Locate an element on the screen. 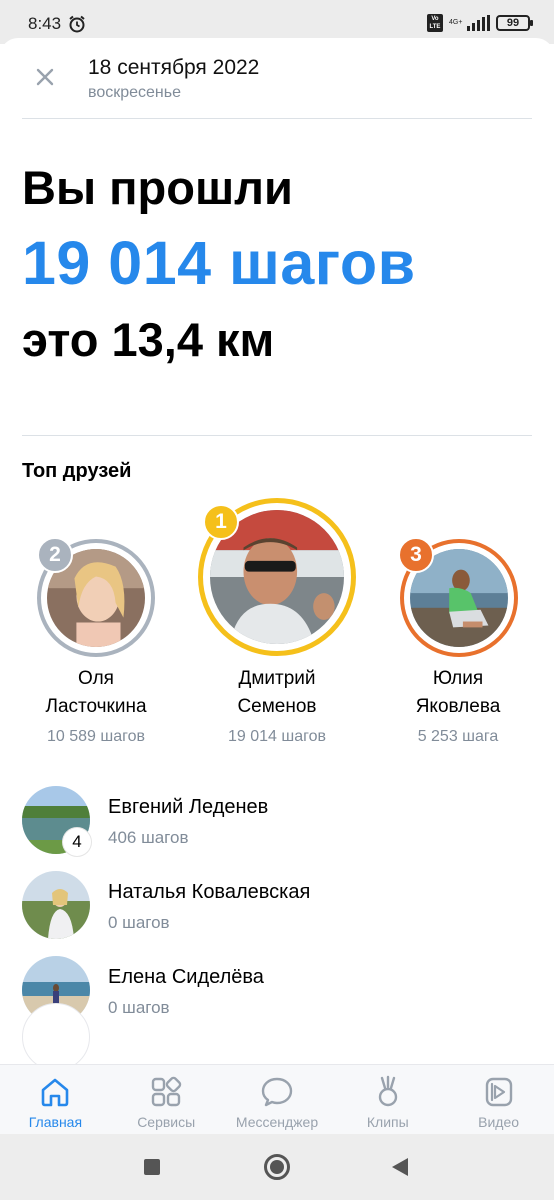 The image size is (554, 1200). rank-badge: 3 is located at coordinates (416, 555).